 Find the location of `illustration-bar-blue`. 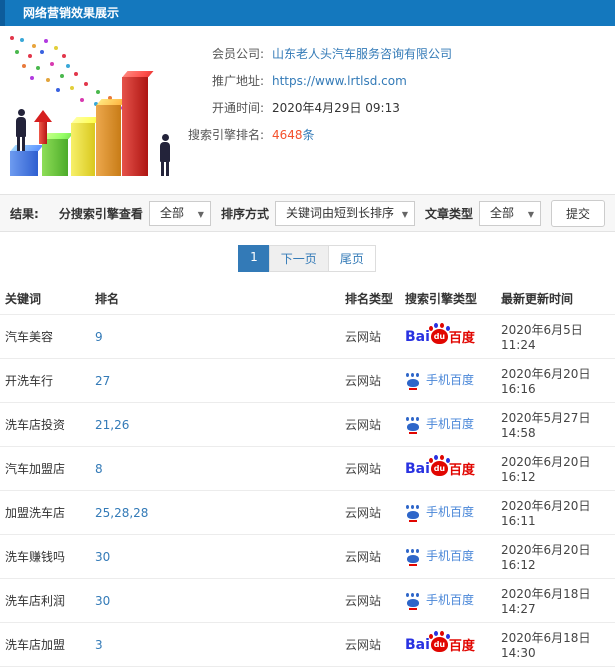

illustration-bar-blue is located at coordinates (24, 163).